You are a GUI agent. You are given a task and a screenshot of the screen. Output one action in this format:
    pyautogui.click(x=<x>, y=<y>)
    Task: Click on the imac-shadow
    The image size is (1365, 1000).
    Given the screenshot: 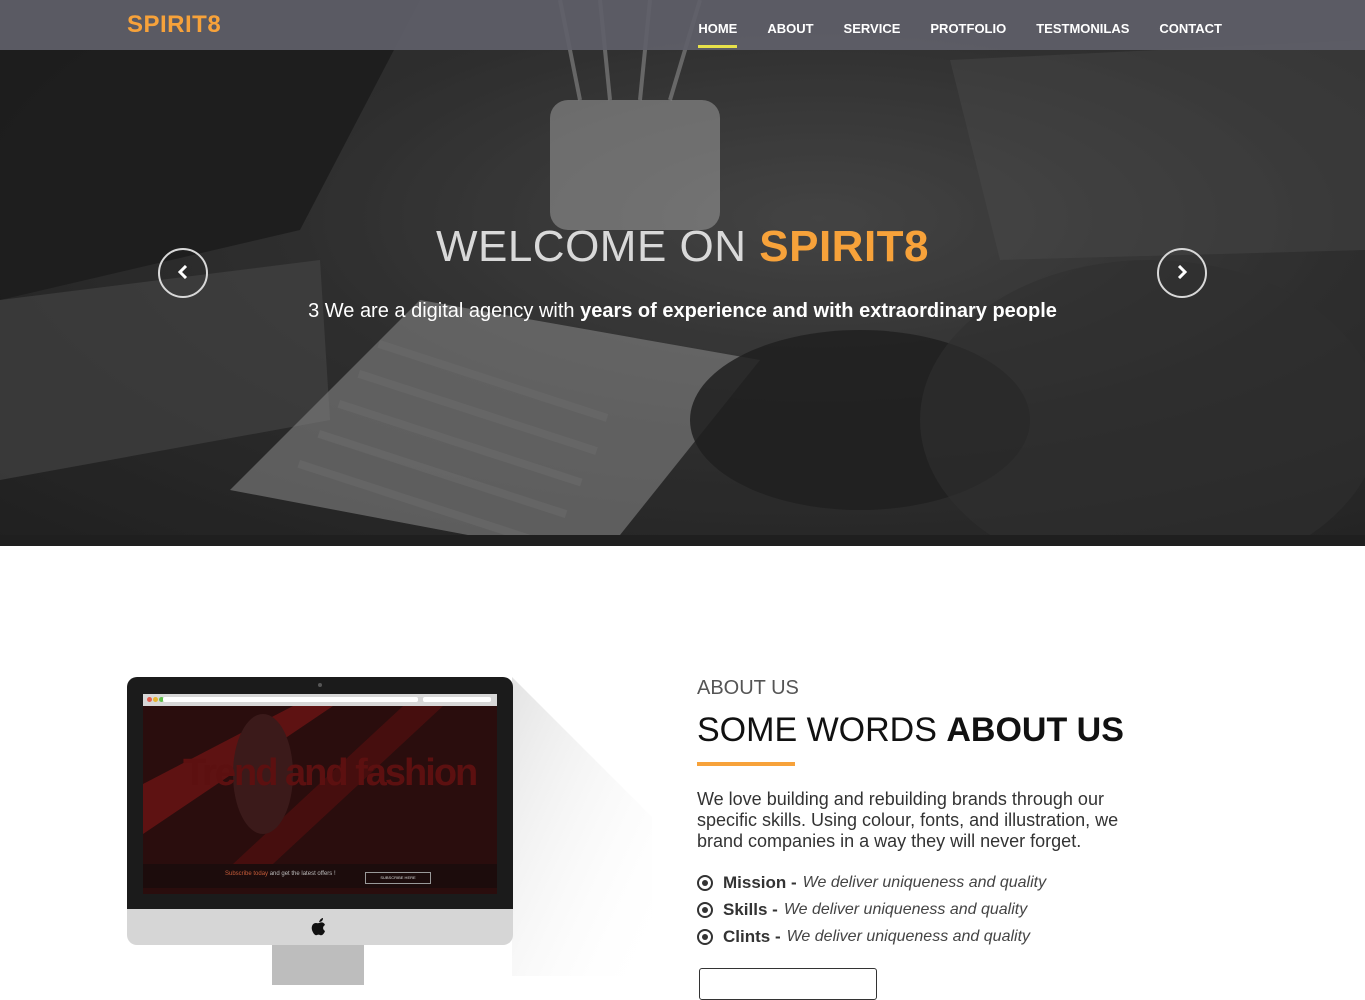 What is the action you would take?
    pyautogui.click(x=582, y=826)
    